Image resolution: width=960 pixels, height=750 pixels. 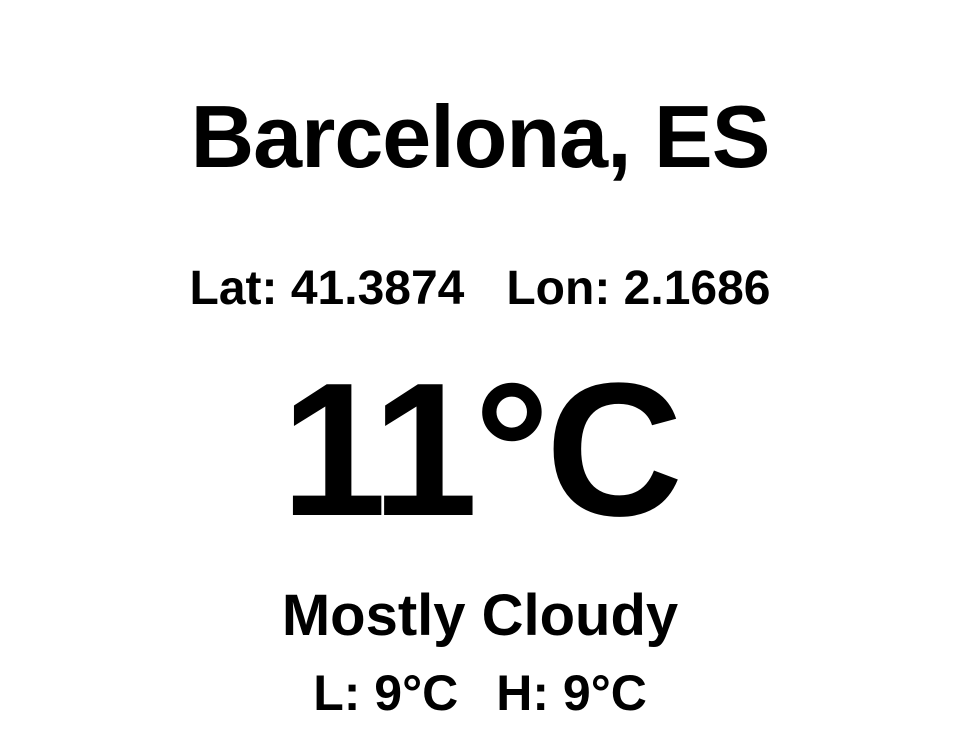 I want to click on current-temperature: 11°C, so click(x=481, y=450).